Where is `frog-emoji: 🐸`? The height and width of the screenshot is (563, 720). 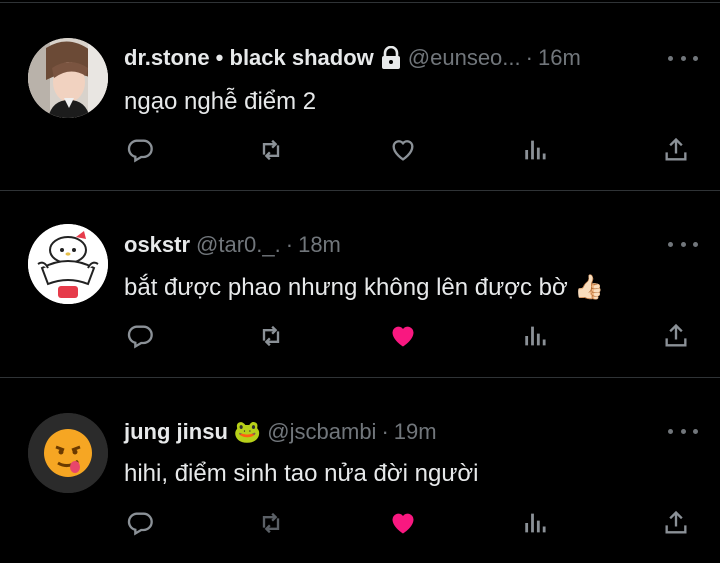 frog-emoji: 🐸 is located at coordinates (247, 431).